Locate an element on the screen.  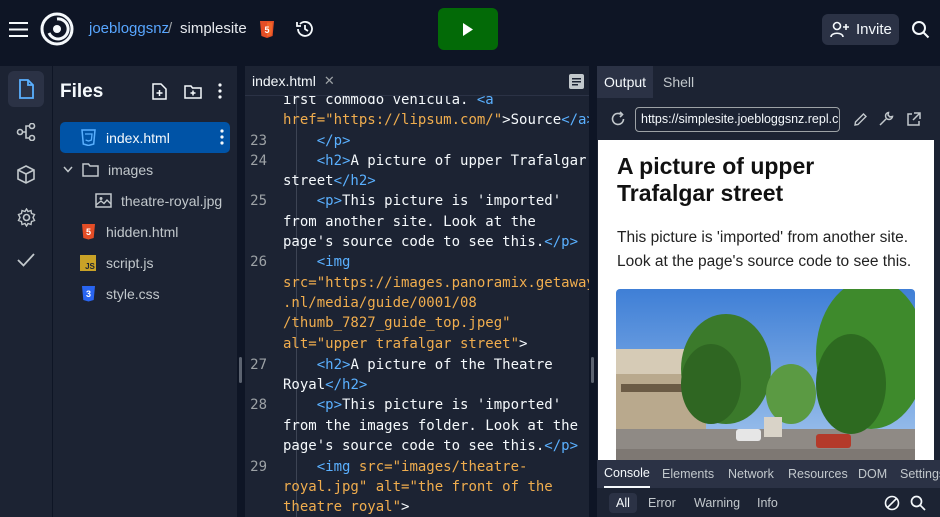
line-number: 28 is located at coordinates (258, 405).